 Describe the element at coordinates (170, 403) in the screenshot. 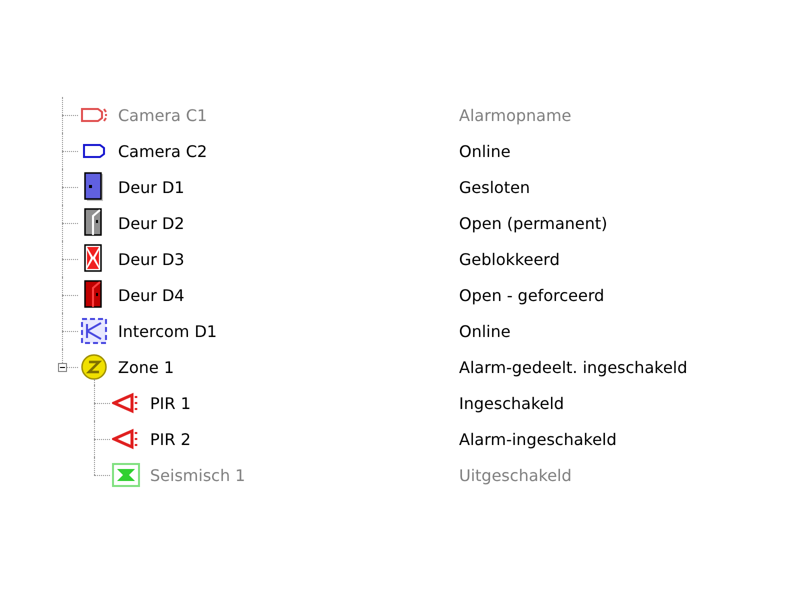

I see `tree-item: PIR 1` at that location.